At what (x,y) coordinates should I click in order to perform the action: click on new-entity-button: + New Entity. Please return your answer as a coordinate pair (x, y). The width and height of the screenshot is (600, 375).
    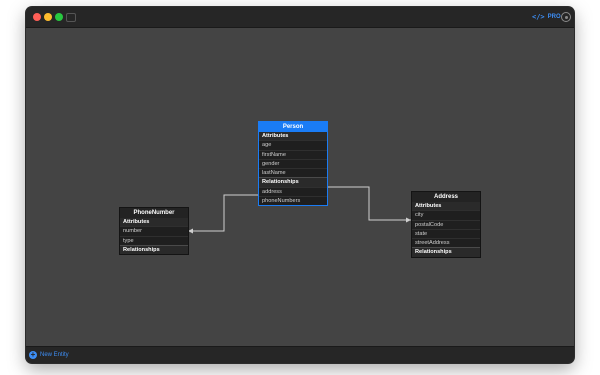
    Looking at the image, I should click on (49, 355).